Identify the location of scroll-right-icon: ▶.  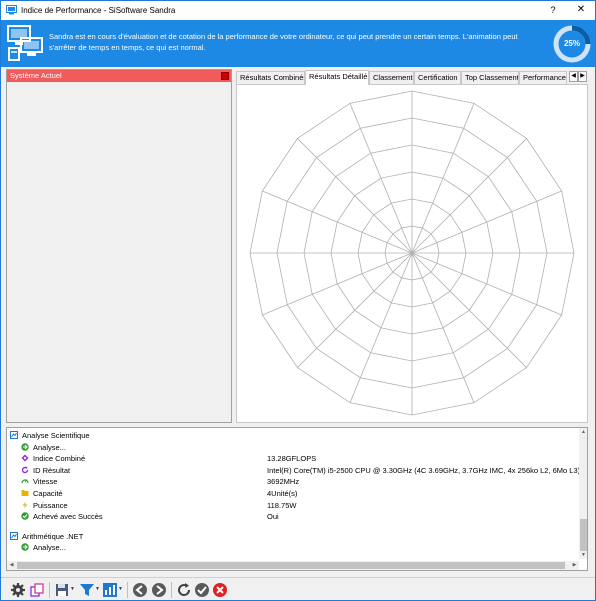
(574, 565).